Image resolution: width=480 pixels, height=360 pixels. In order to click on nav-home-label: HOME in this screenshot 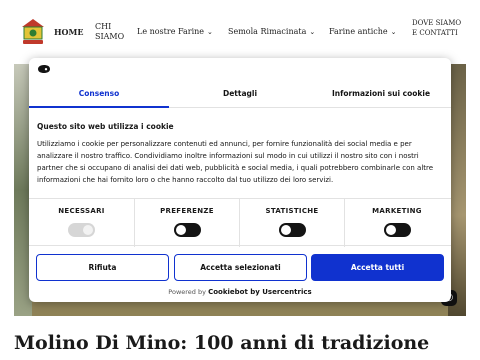, I will do `click(69, 32)`.